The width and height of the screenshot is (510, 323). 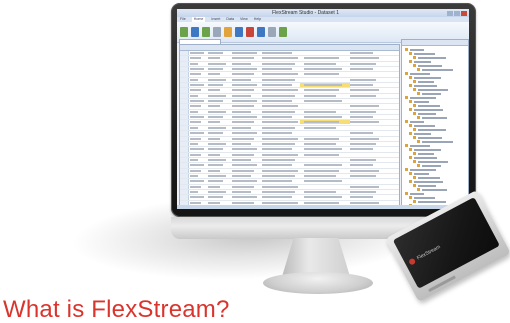 I want to click on ribbon-export-icon, so click(x=261, y=32).